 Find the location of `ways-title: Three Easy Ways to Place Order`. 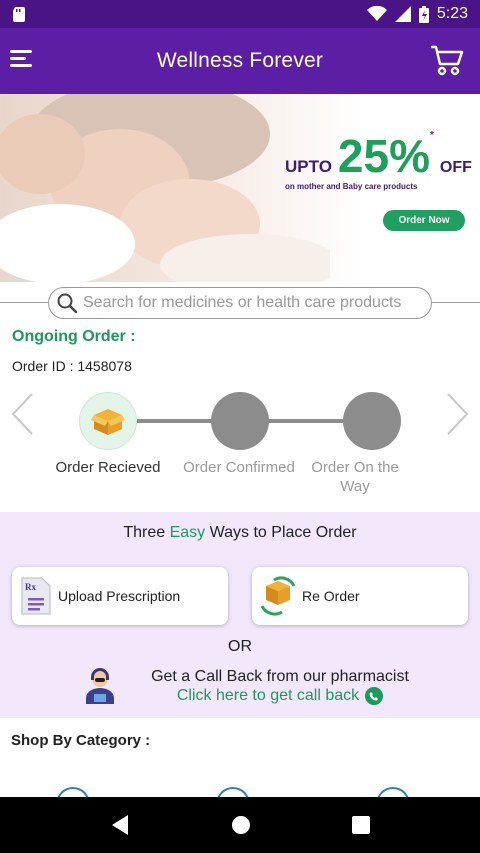

ways-title: Three Easy Ways to Place Order is located at coordinates (240, 533).